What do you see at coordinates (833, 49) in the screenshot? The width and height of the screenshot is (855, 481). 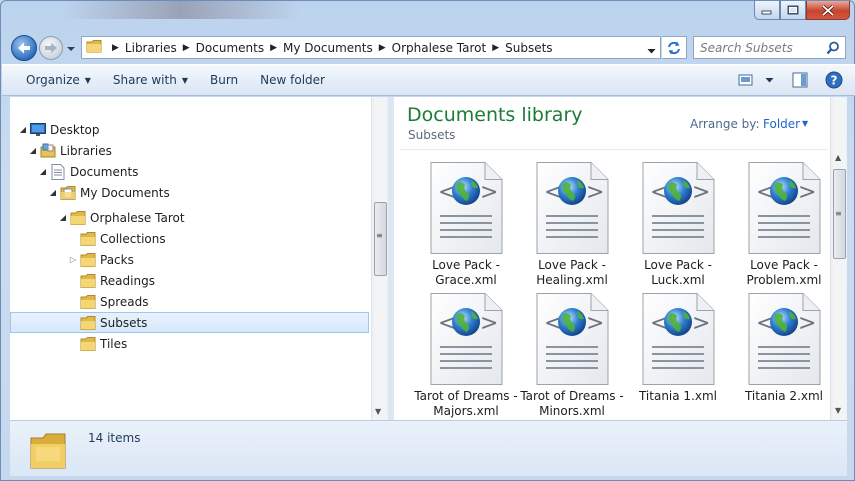 I see `search-icon` at bounding box center [833, 49].